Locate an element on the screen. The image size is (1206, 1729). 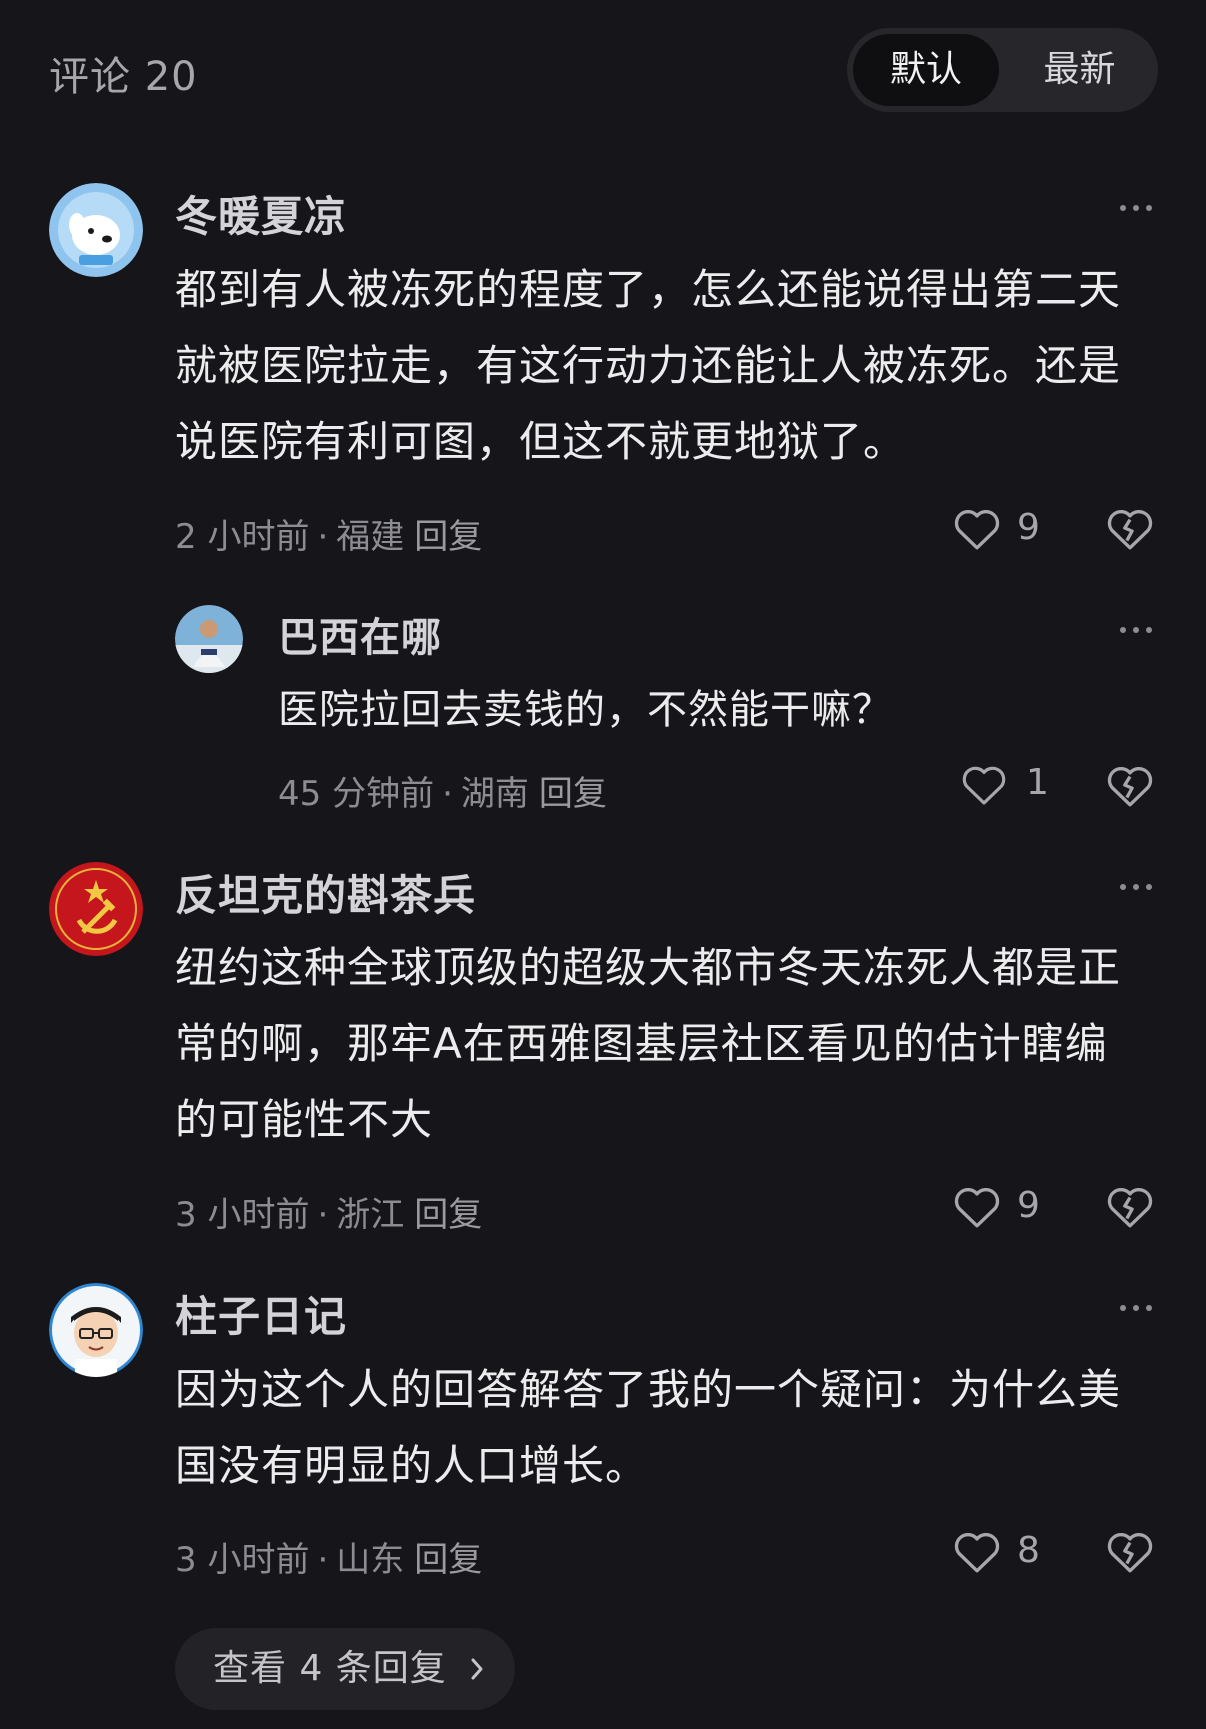
sort-toggle: 默认 最新 is located at coordinates (1002, 70).